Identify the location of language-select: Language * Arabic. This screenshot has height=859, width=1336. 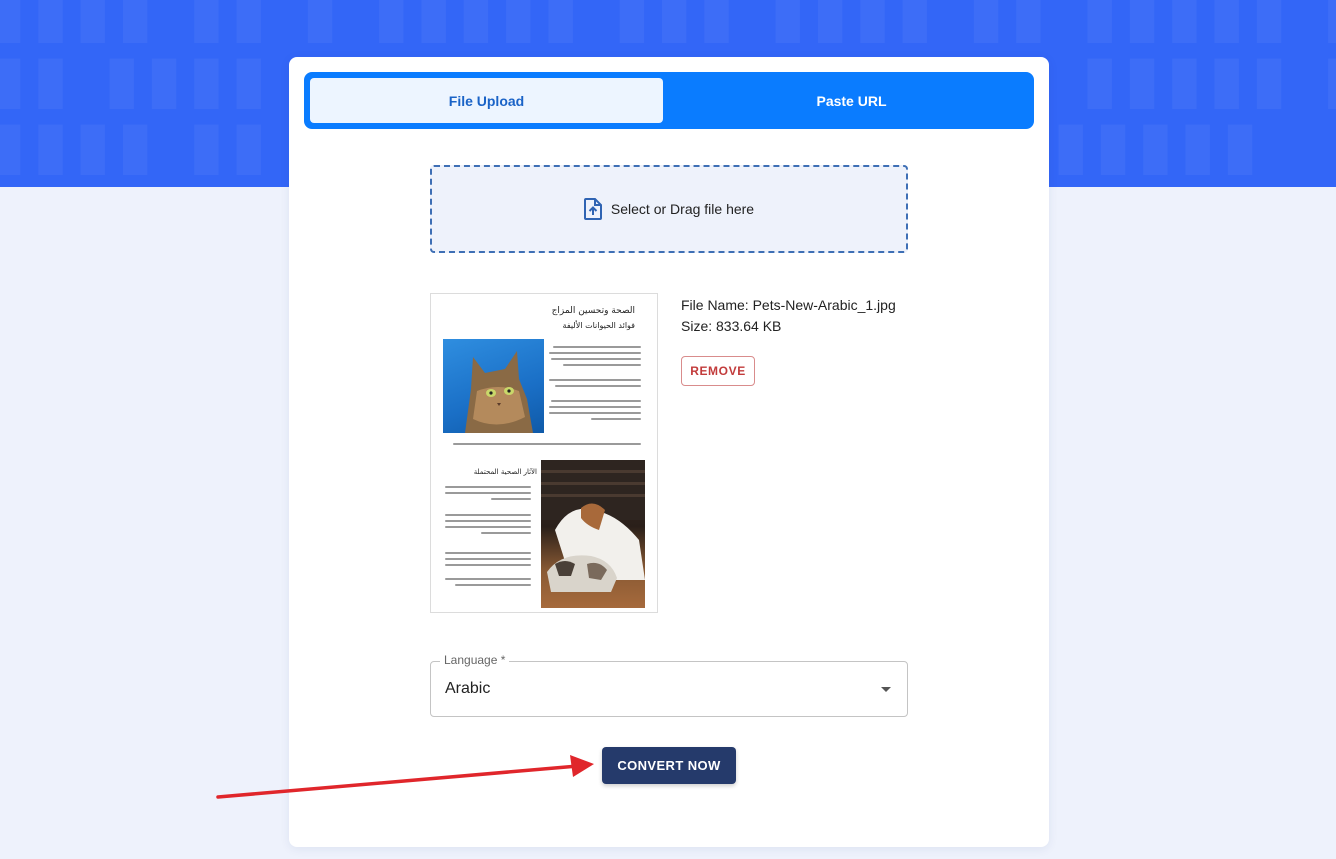
(669, 685).